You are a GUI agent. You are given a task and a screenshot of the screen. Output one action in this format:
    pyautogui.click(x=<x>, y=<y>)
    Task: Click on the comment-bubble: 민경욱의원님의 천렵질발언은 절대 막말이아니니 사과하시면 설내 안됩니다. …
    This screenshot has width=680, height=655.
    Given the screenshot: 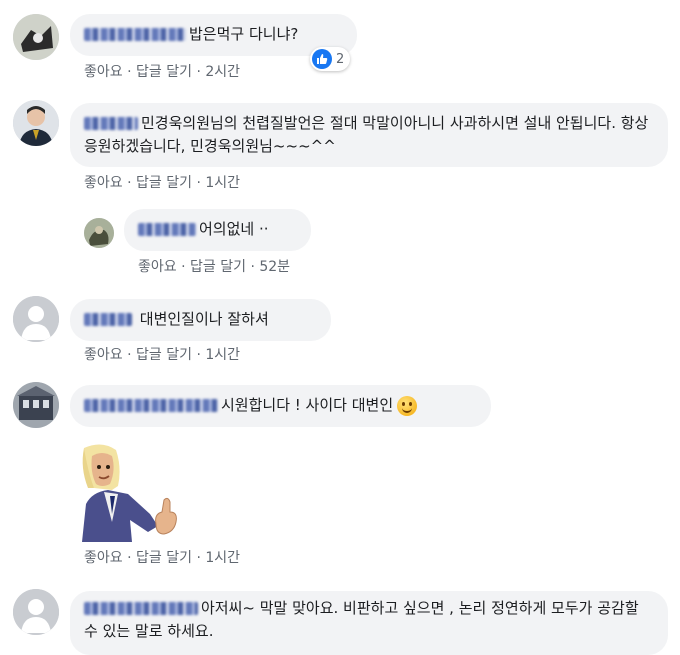 What is the action you would take?
    pyautogui.click(x=369, y=135)
    